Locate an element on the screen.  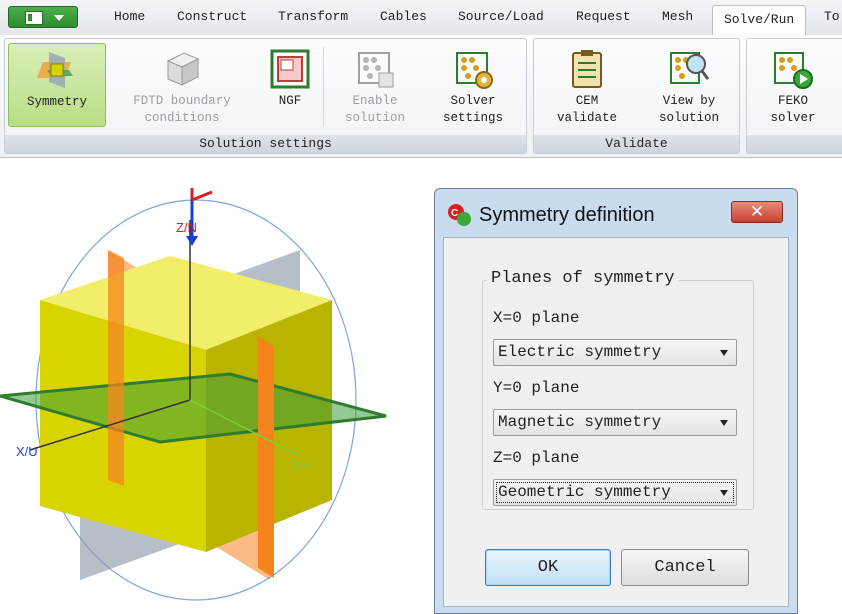
planes-of-symmetry-legend: Planes of symmetry is located at coordinates (583, 278).